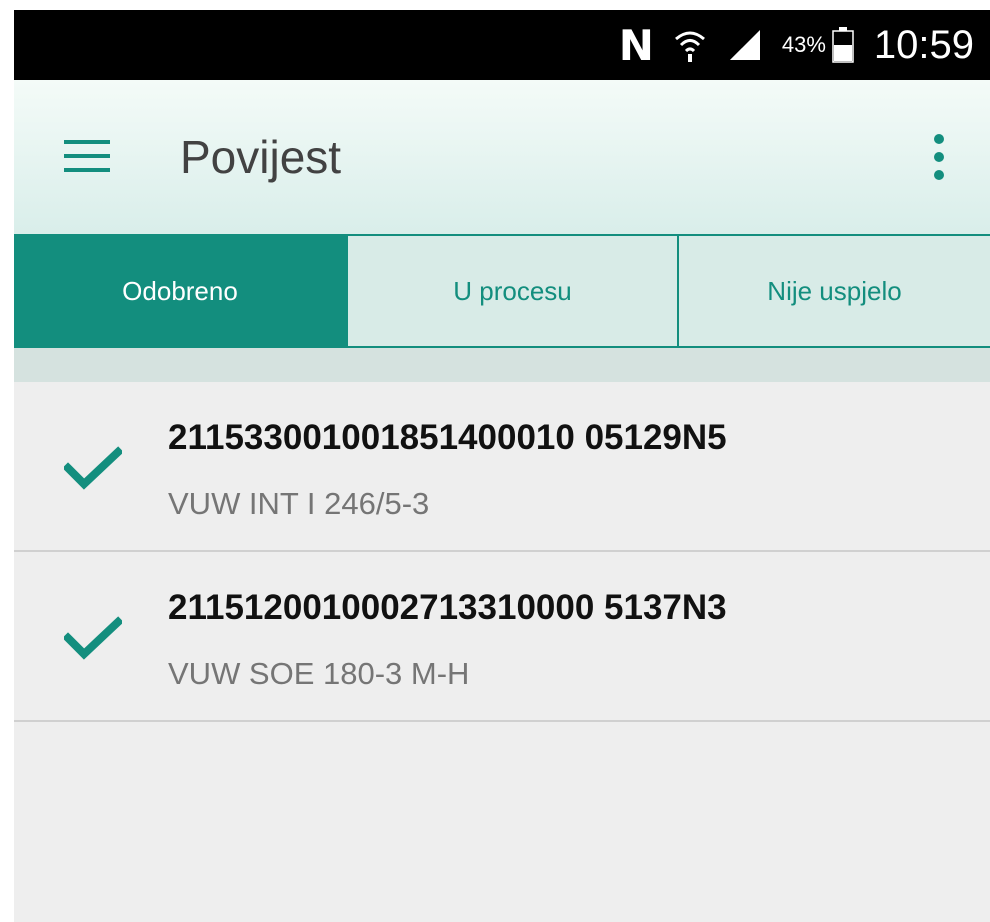  I want to click on battery-status: 43%, so click(818, 45).